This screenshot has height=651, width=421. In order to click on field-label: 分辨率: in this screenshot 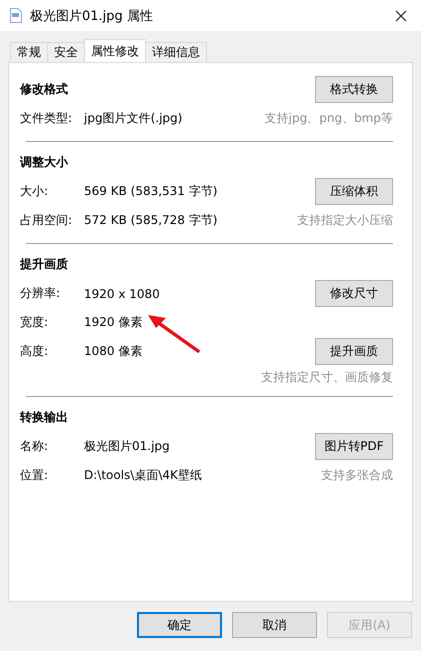, I will do `click(41, 293)`.